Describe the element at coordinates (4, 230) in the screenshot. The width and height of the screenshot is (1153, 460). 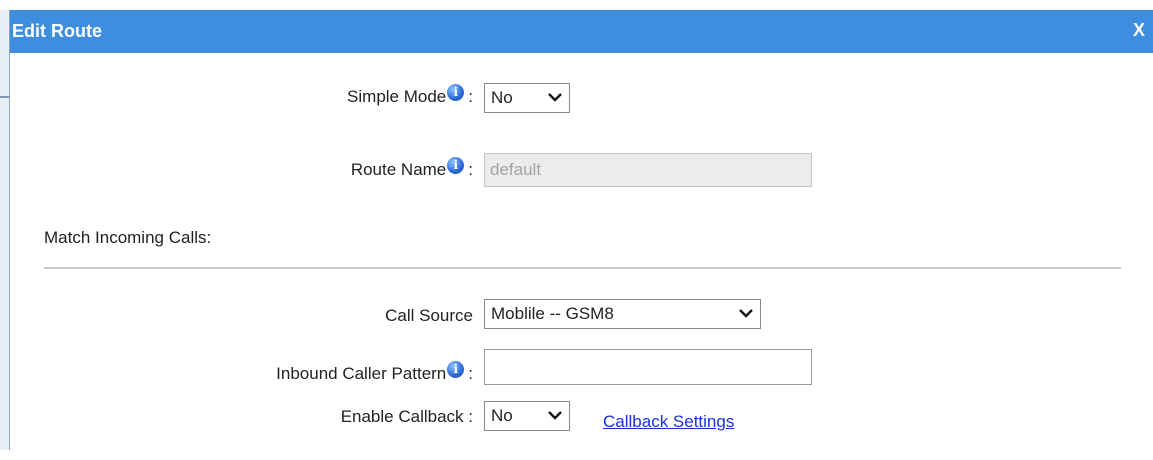
I see `left-panel-edge` at that location.